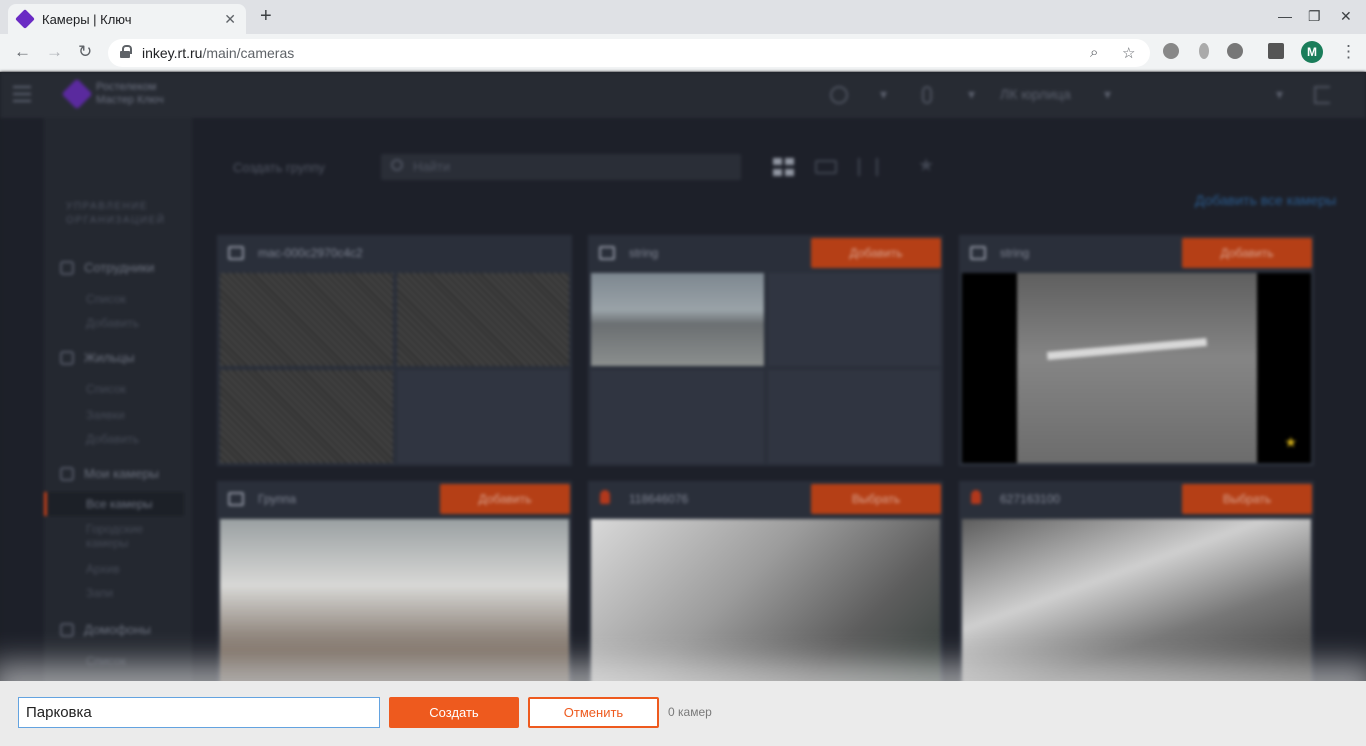 The image size is (1366, 746). I want to click on card-header: 118646076 Выбрать, so click(765, 499).